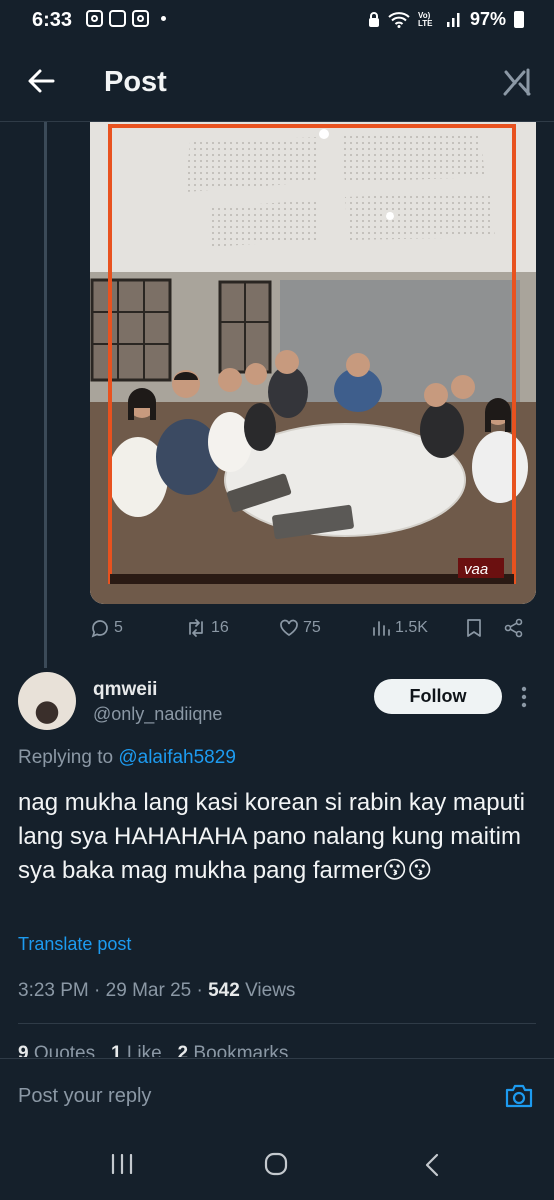  Describe the element at coordinates (519, 19) in the screenshot. I see `battery-icon` at that location.